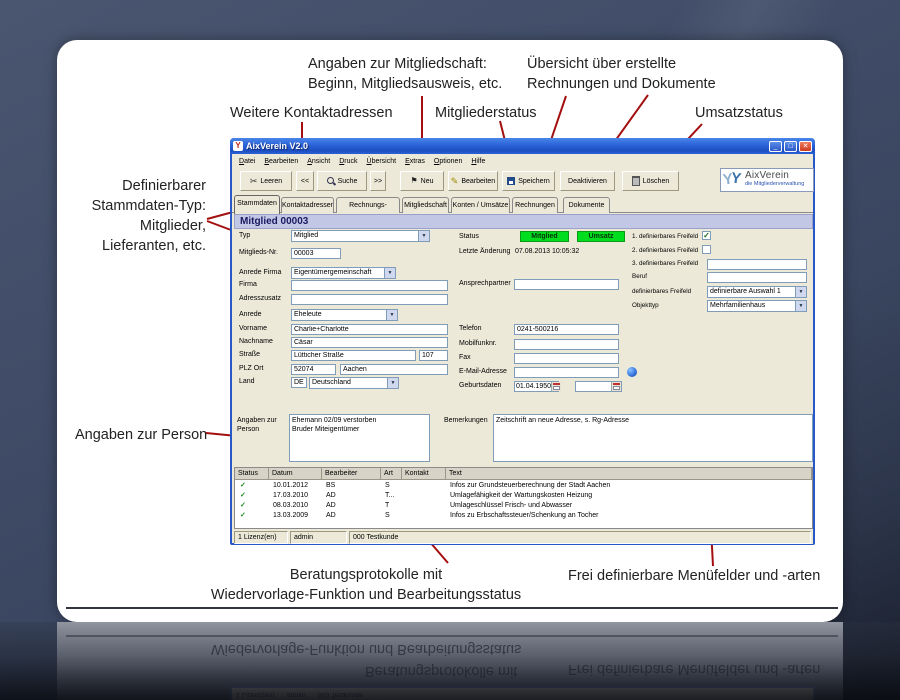 The height and width of the screenshot is (700, 900). Describe the element at coordinates (368, 205) in the screenshot. I see `tab-rechnungs-adresse: Rechnungs-Adresse` at that location.